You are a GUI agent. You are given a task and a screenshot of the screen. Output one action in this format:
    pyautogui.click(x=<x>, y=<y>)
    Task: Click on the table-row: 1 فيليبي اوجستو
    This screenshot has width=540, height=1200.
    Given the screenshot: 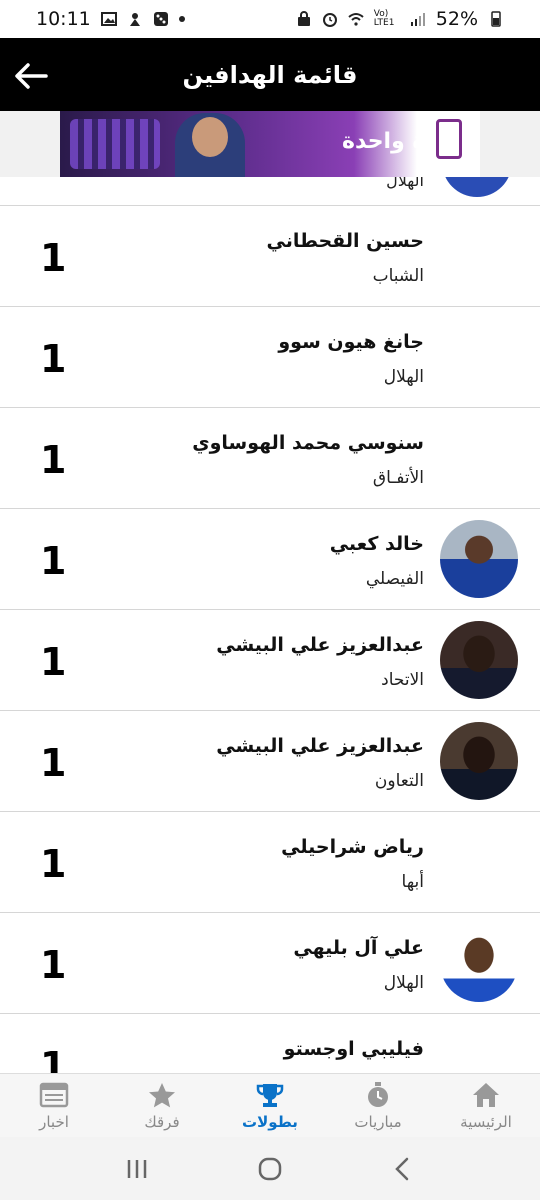 What is the action you would take?
    pyautogui.click(x=270, y=1043)
    